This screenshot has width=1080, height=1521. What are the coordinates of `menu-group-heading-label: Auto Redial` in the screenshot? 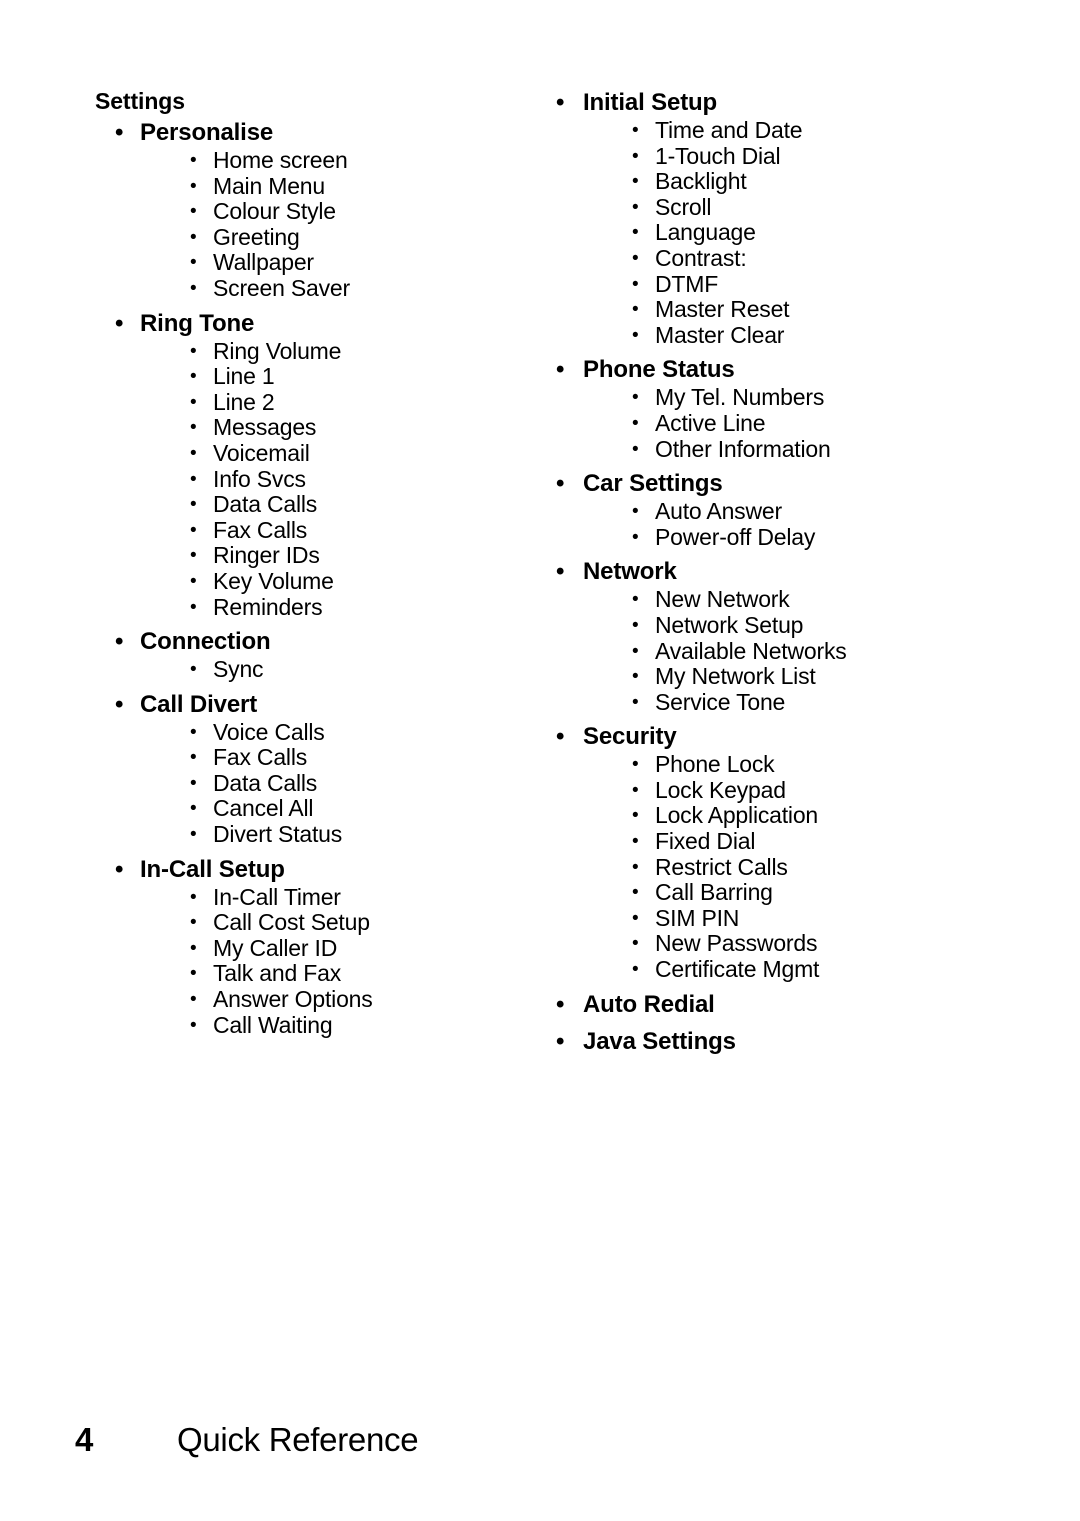 It's located at (649, 1004).